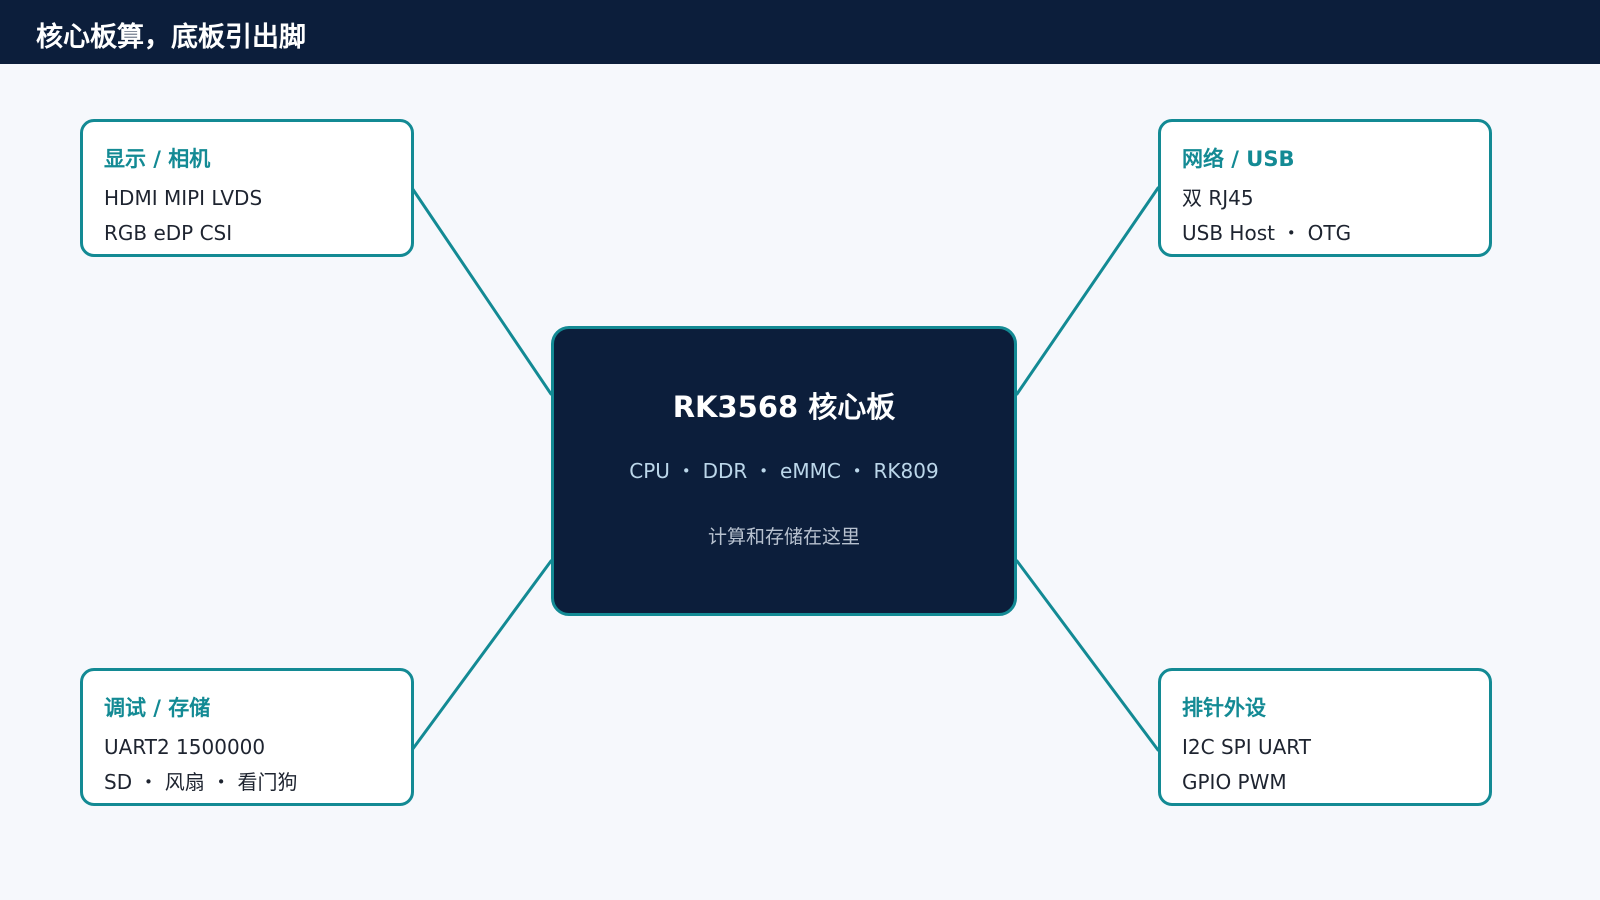  What do you see at coordinates (481, 655) in the screenshot?
I see `connector-debug` at bounding box center [481, 655].